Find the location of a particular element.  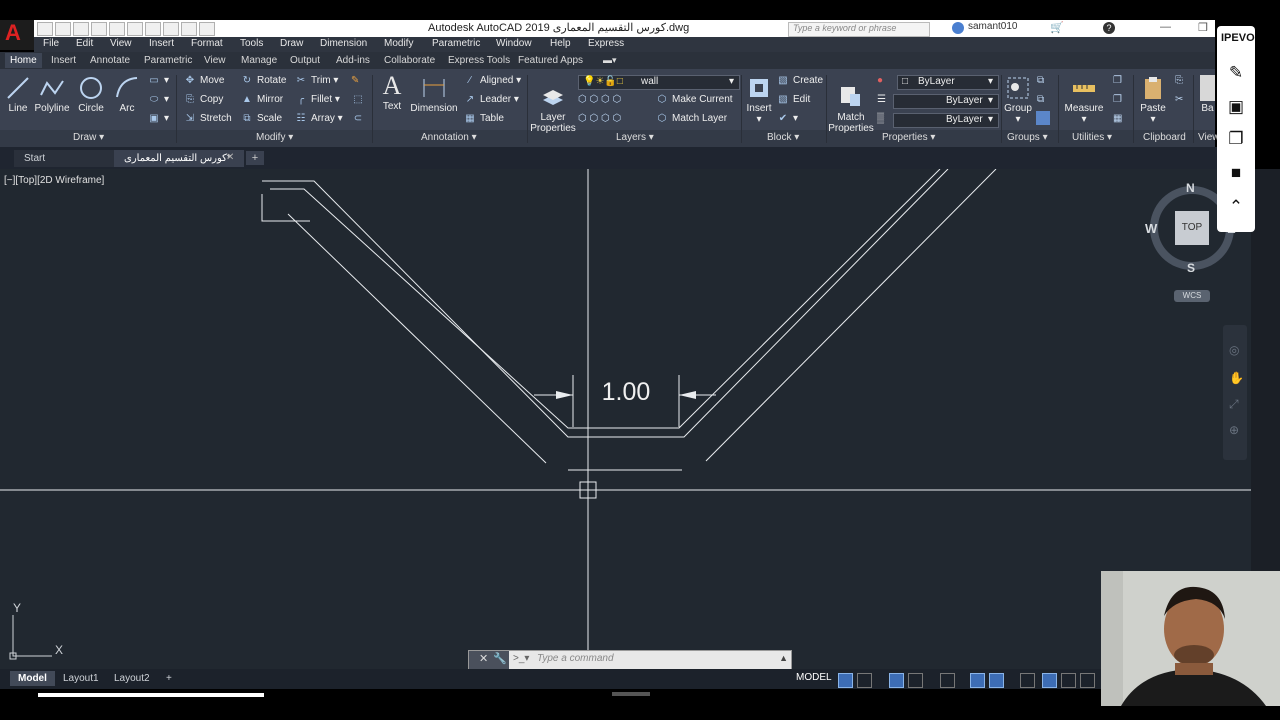

copy-button: ⎘ Copy is located at coordinates (203, 99).